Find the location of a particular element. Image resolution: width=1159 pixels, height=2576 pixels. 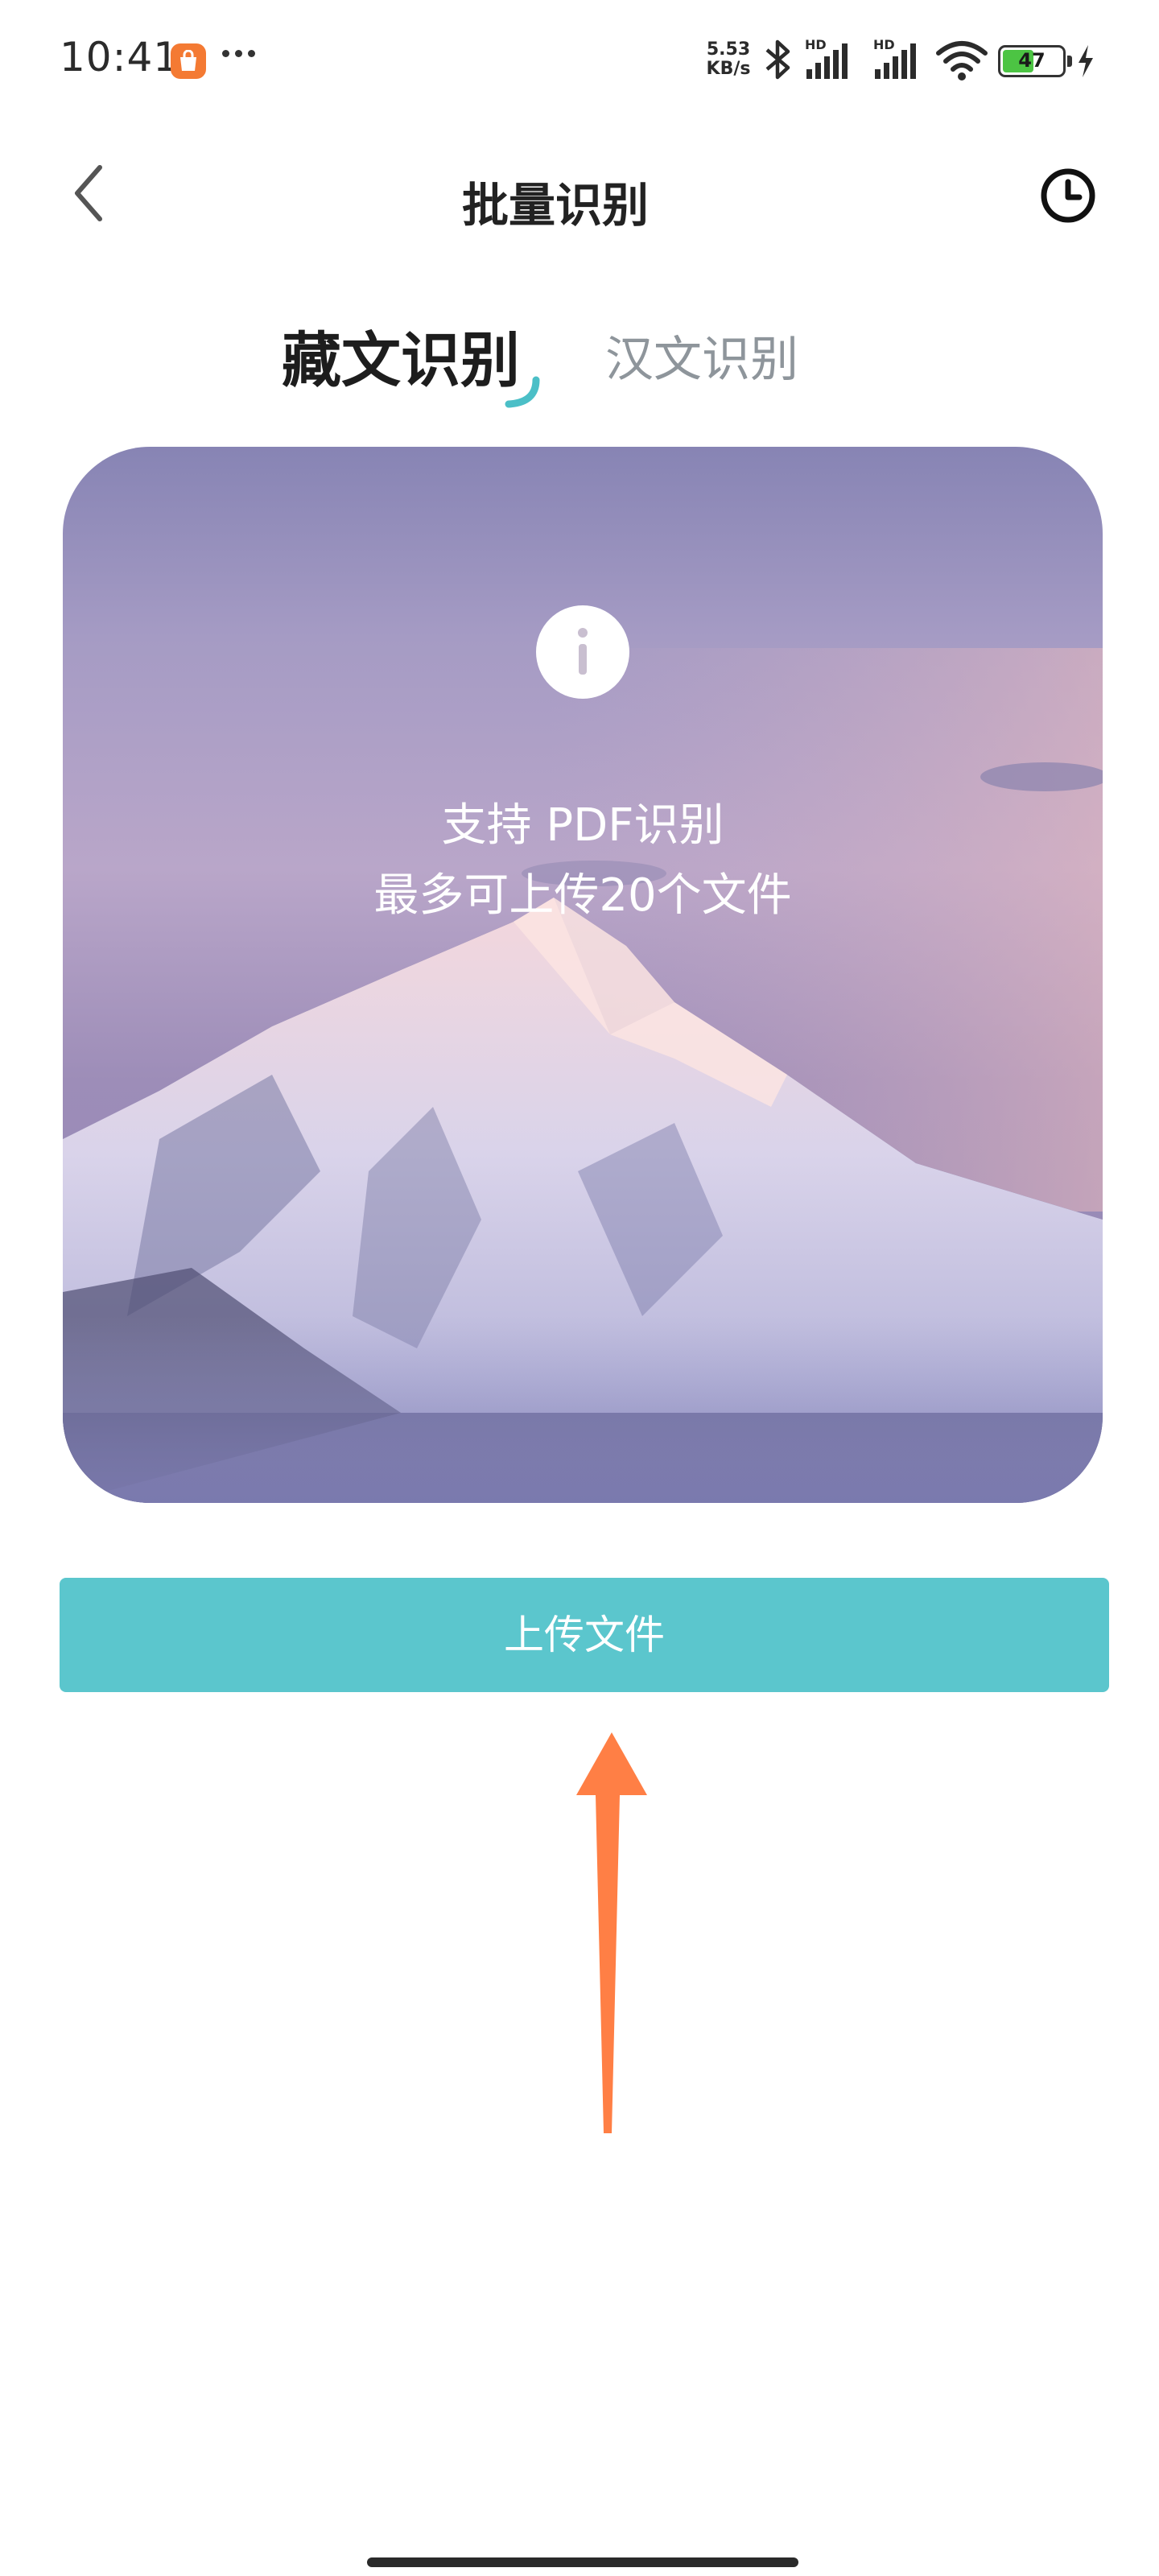

charging-icon is located at coordinates (1086, 61).